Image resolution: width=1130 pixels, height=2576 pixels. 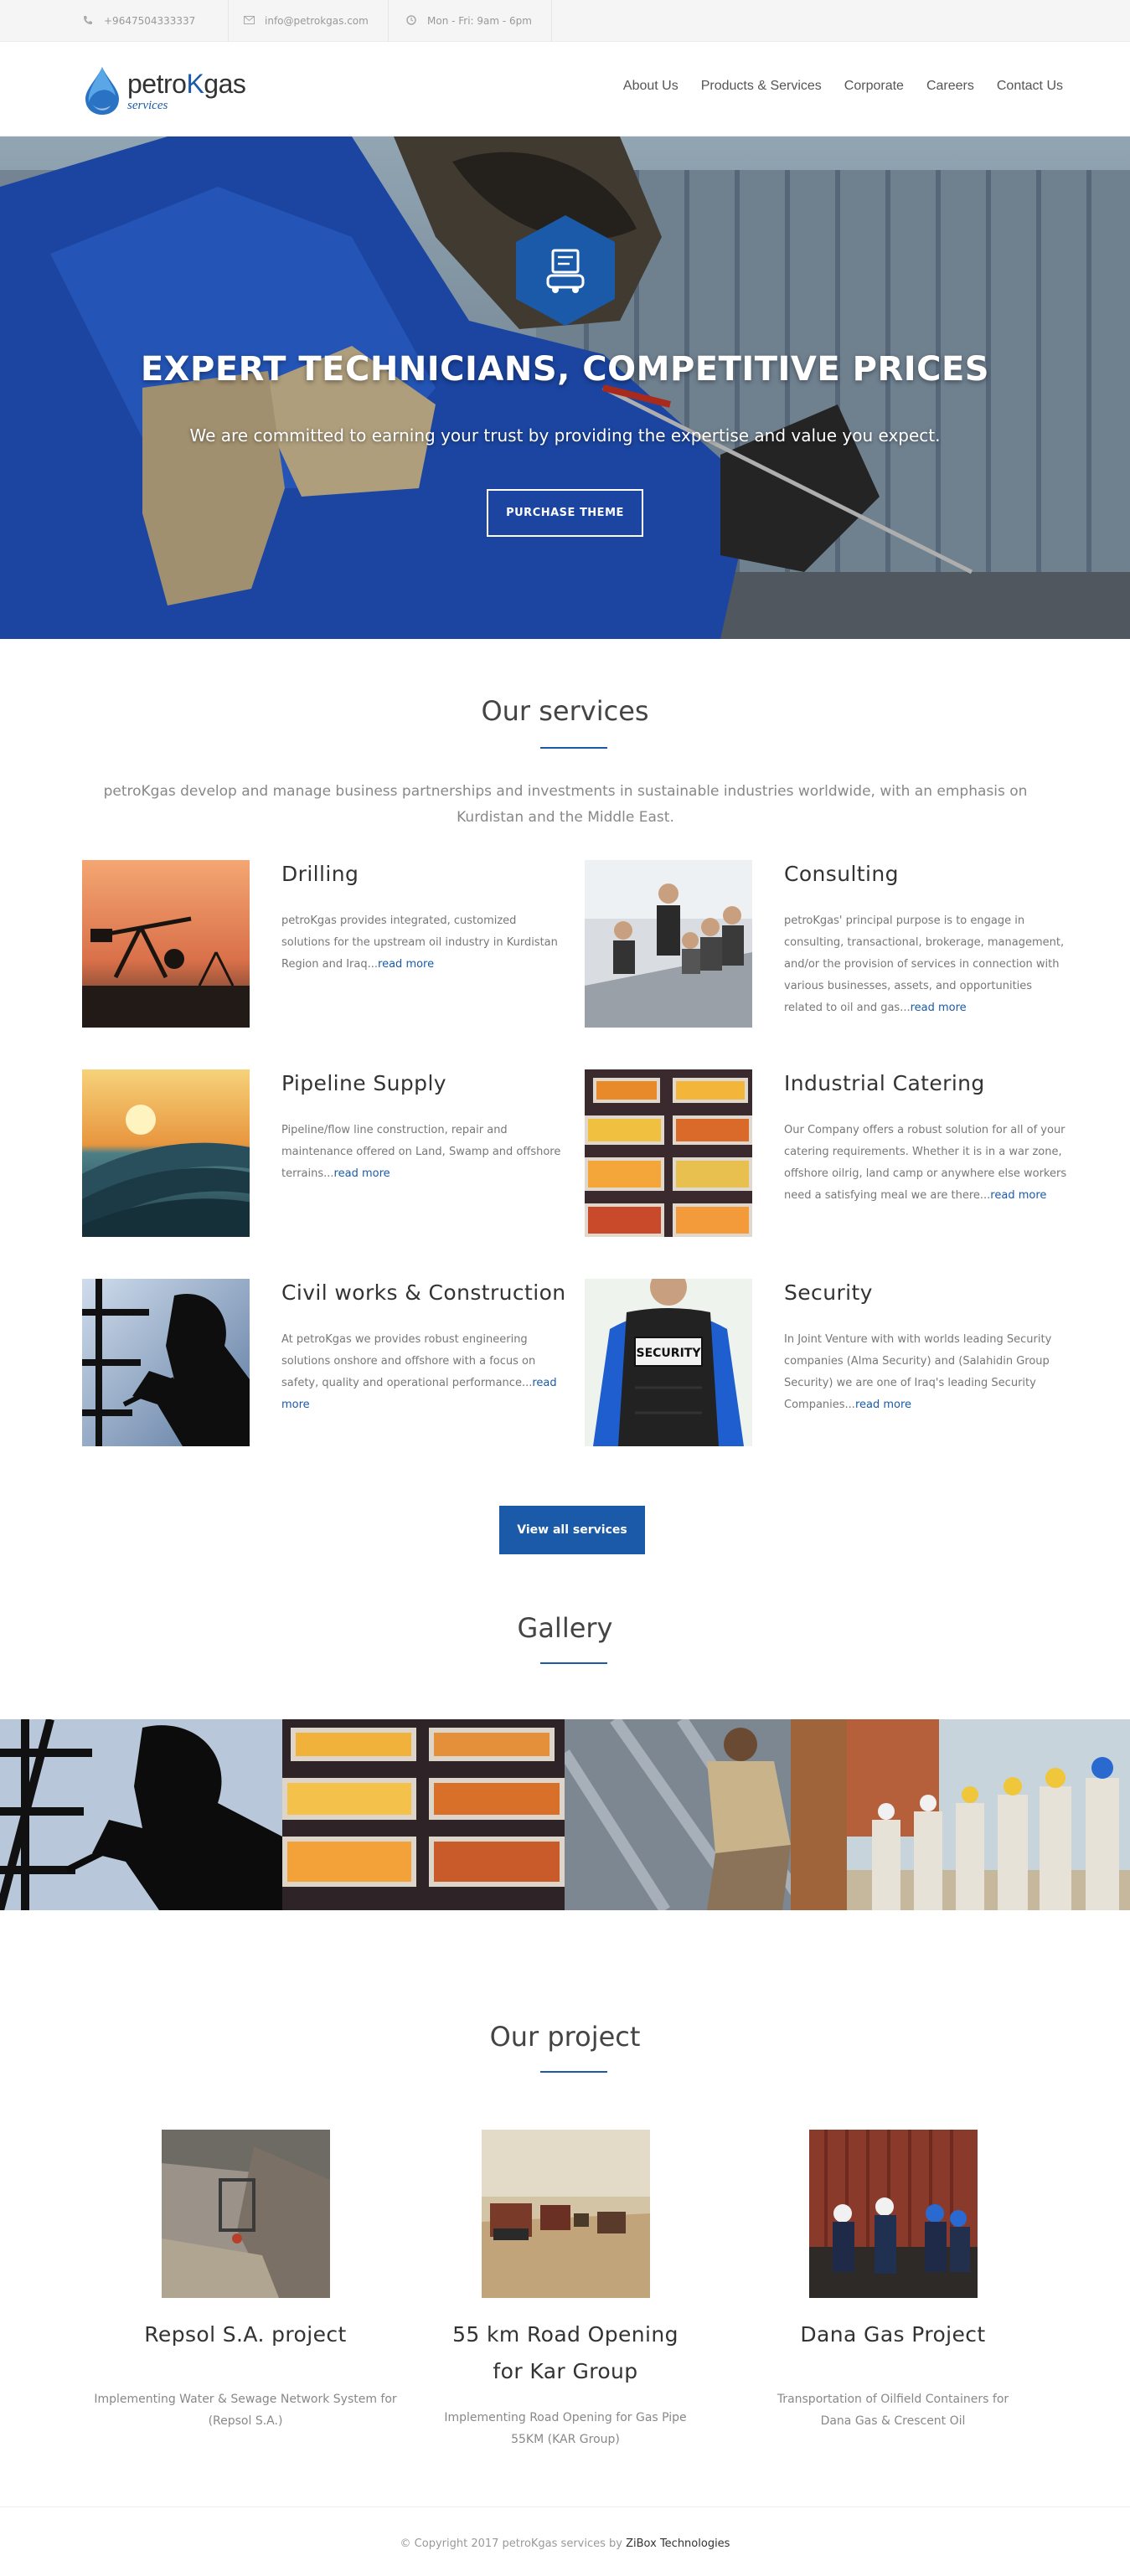 What do you see at coordinates (893, 2214) in the screenshot?
I see `dana-gas-project-image` at bounding box center [893, 2214].